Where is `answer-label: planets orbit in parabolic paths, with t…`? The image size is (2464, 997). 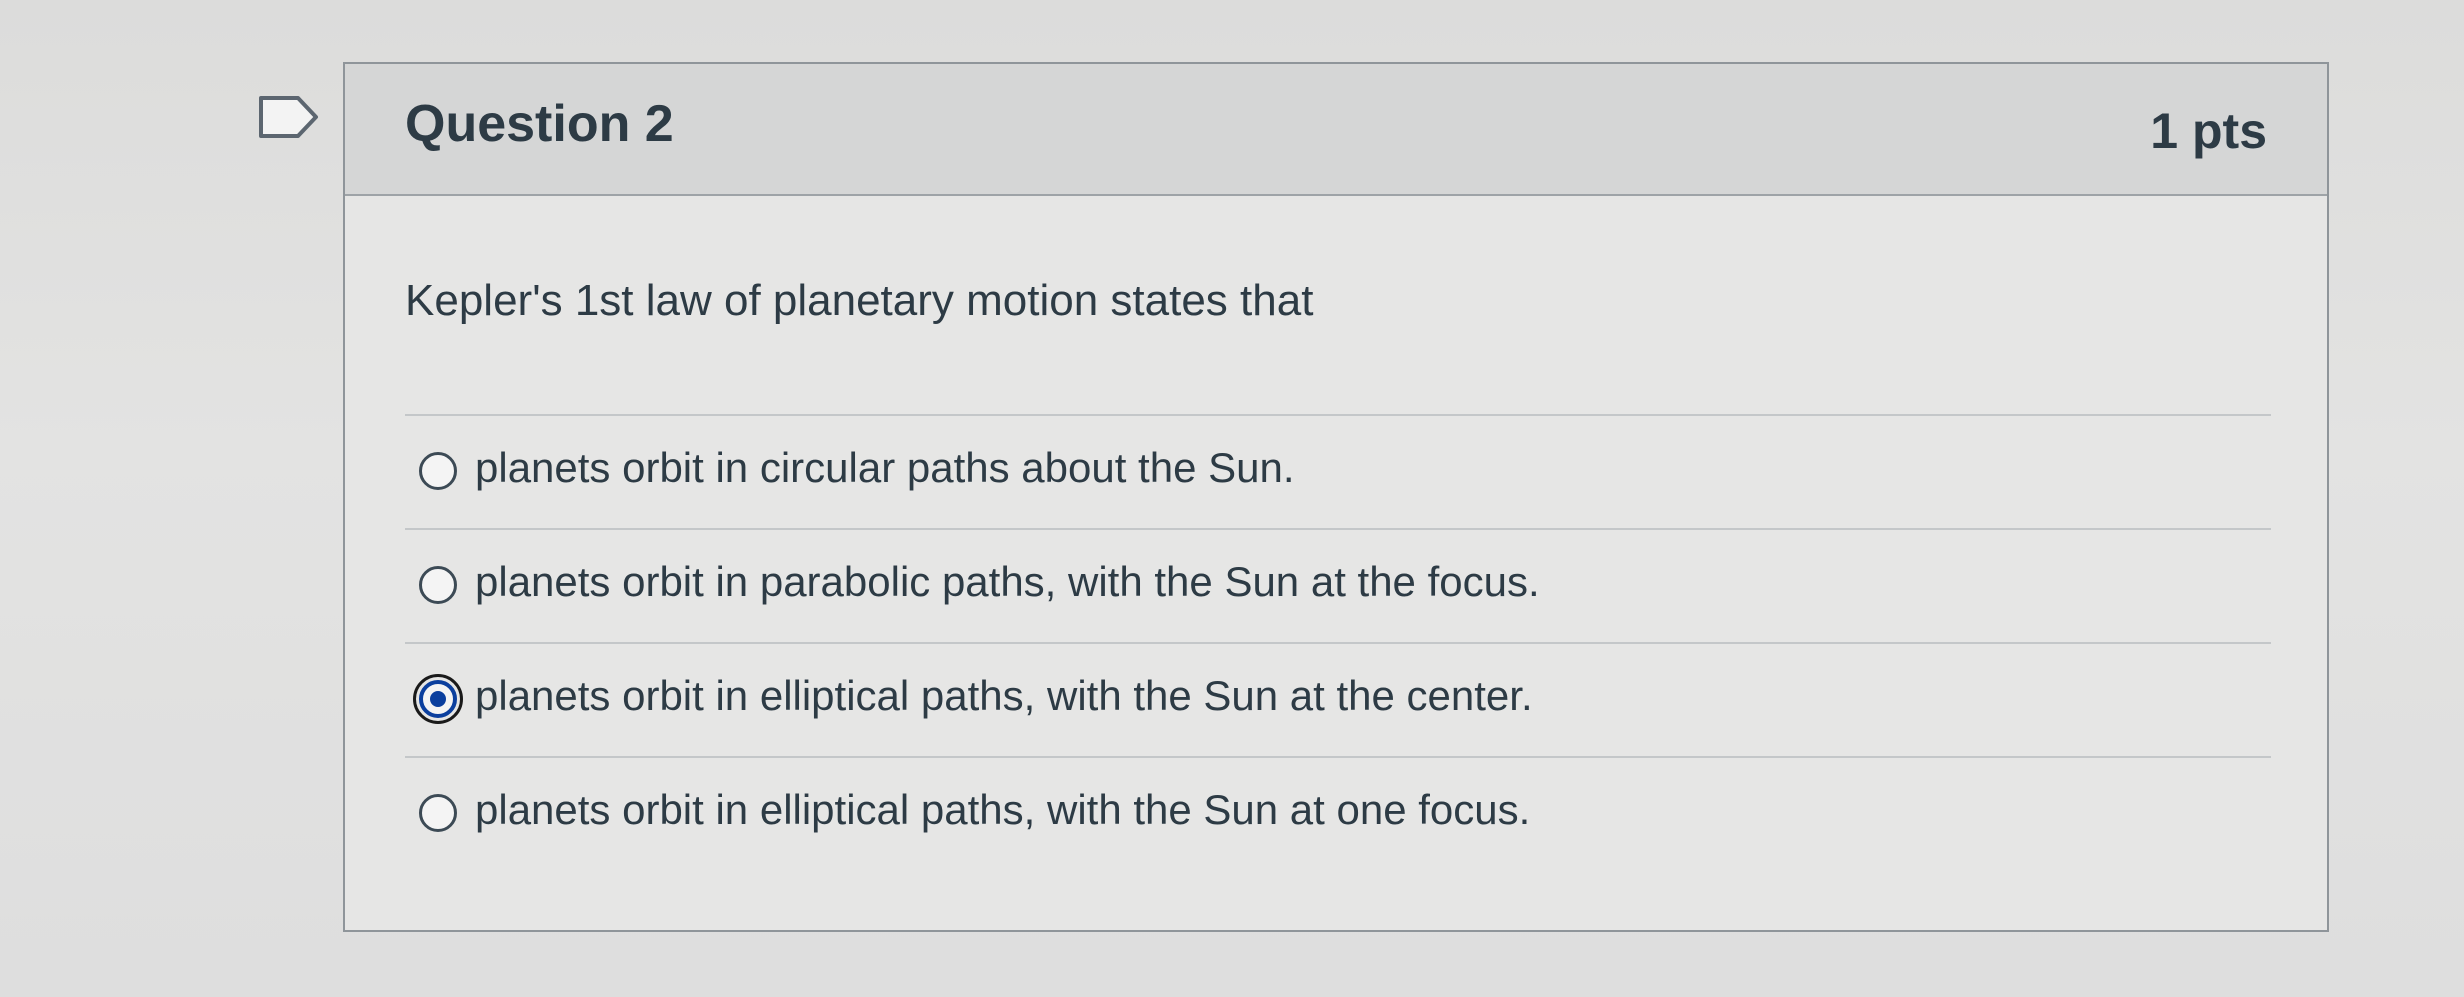 answer-label: planets orbit in parabolic paths, with t… is located at coordinates (1007, 582).